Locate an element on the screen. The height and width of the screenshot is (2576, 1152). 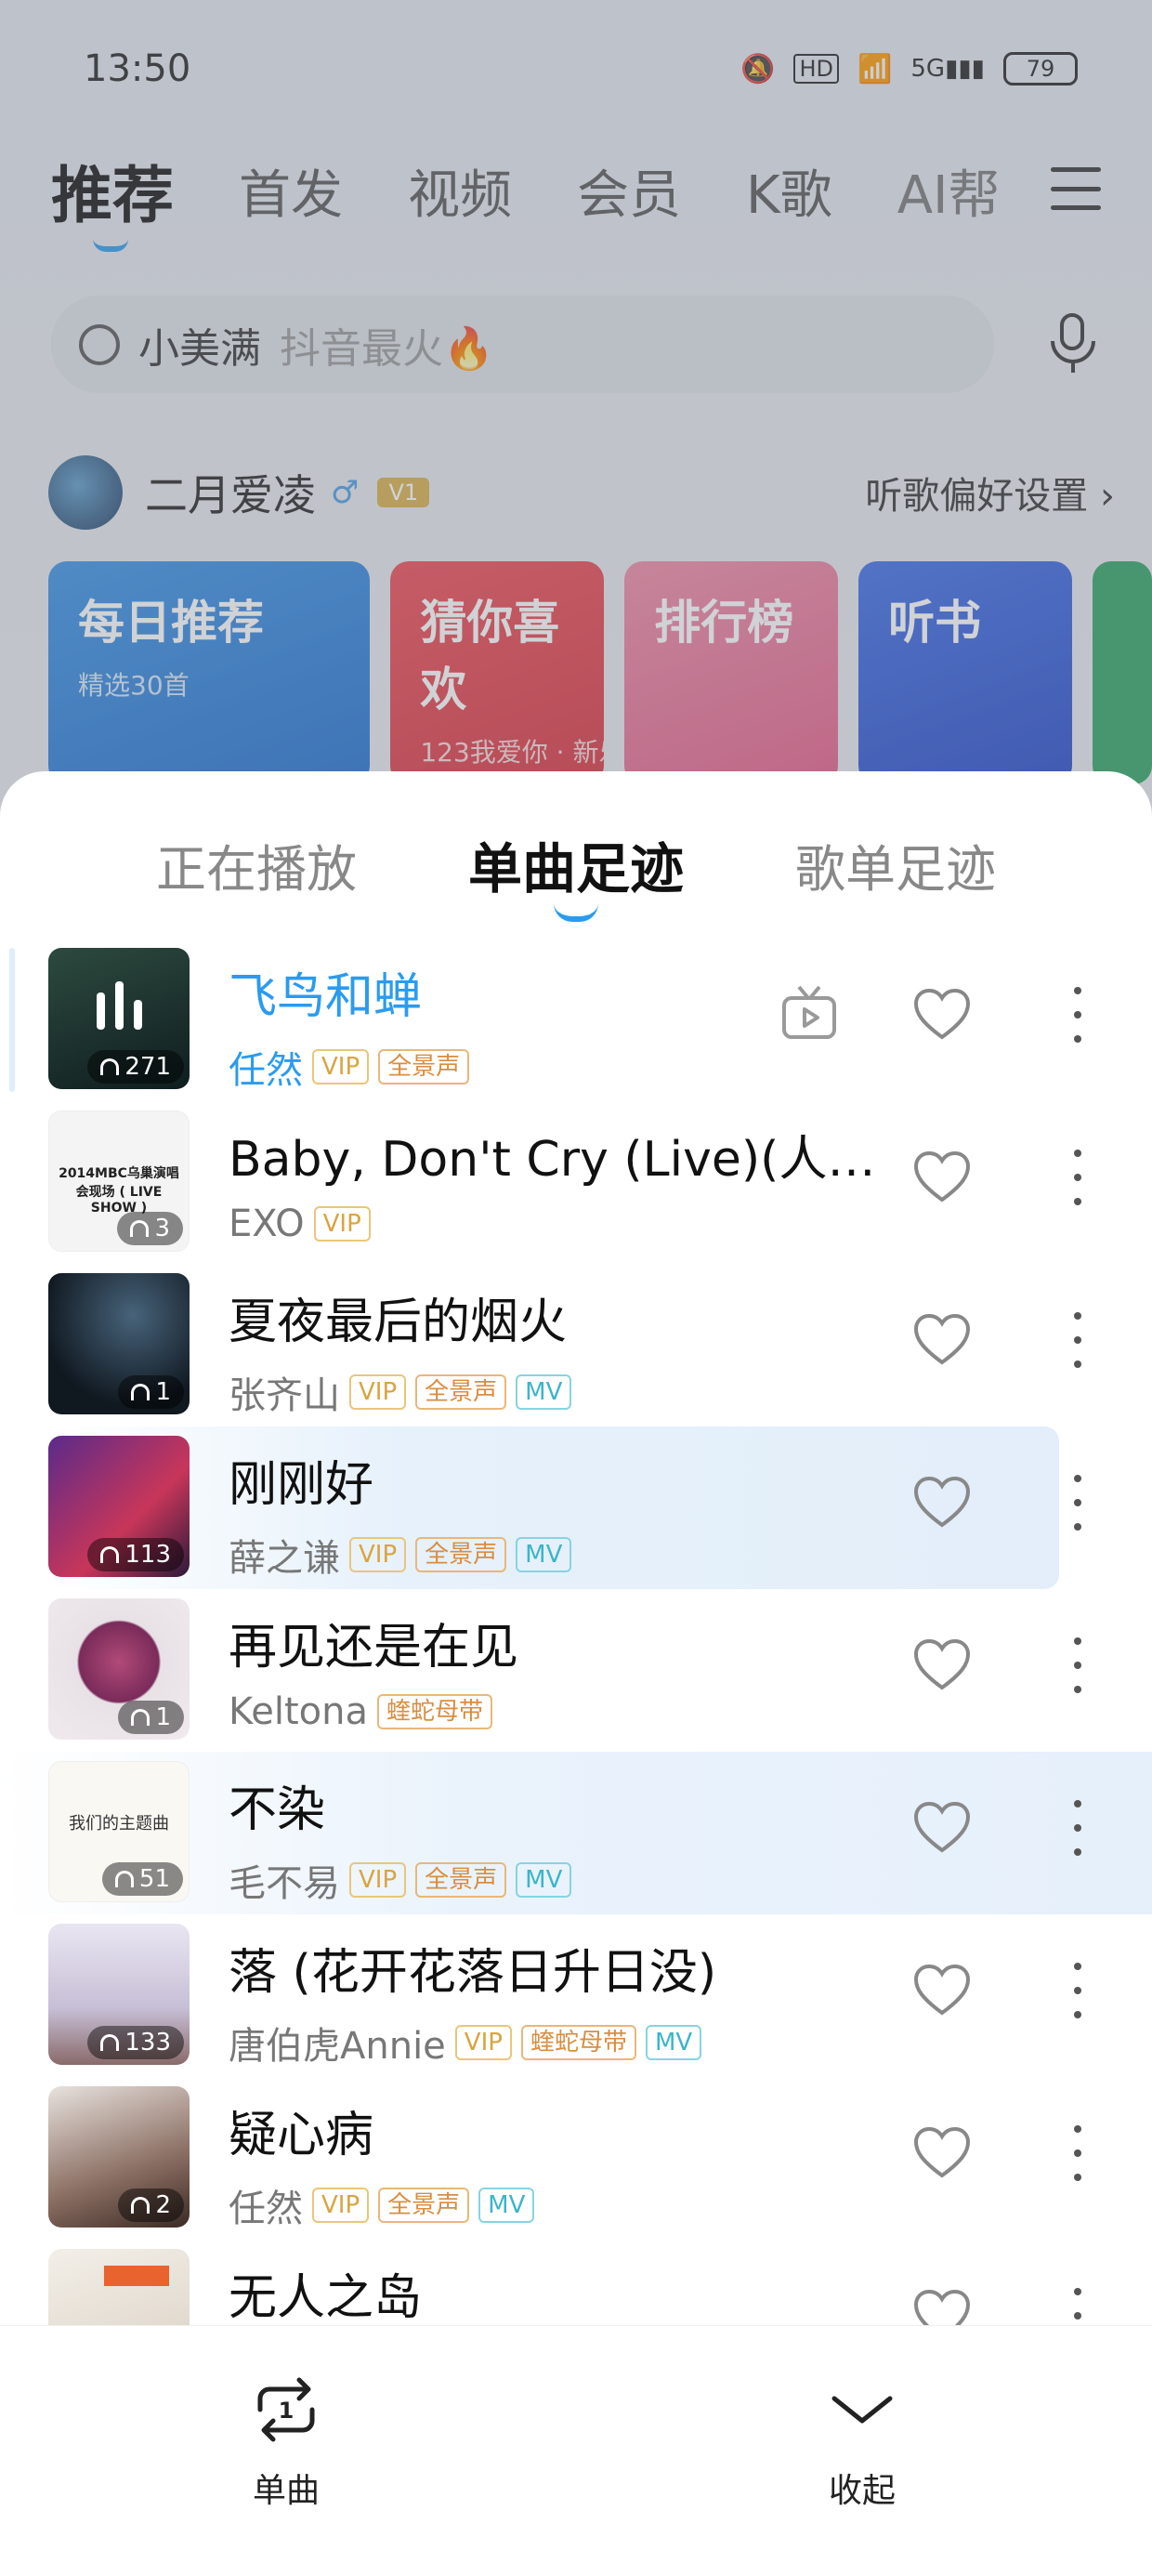
song-title: 落 (花开花落日升日没) is located at coordinates (473, 1973).